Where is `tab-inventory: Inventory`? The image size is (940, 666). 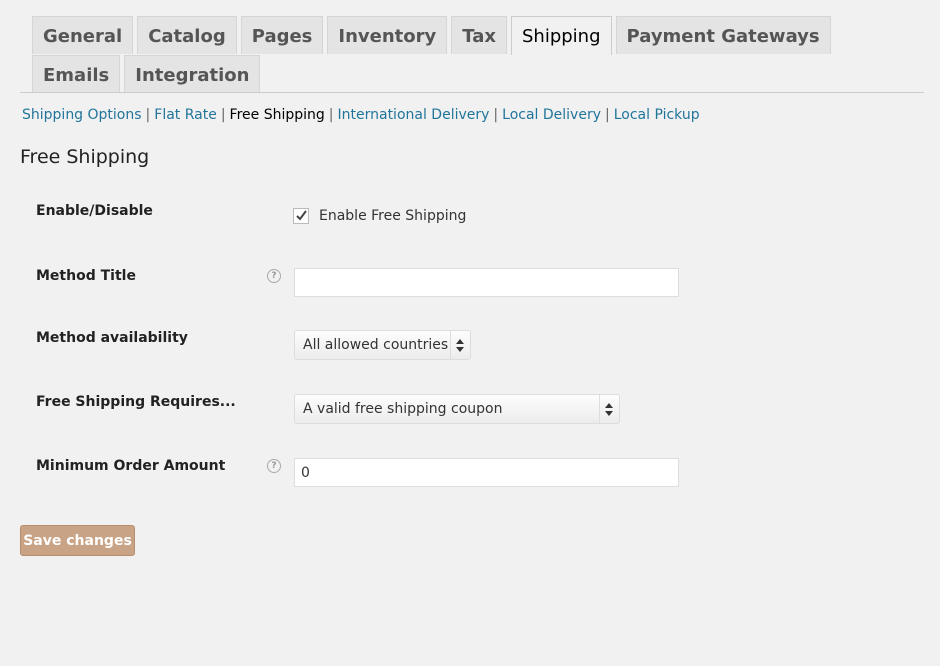
tab-inventory: Inventory is located at coordinates (387, 35).